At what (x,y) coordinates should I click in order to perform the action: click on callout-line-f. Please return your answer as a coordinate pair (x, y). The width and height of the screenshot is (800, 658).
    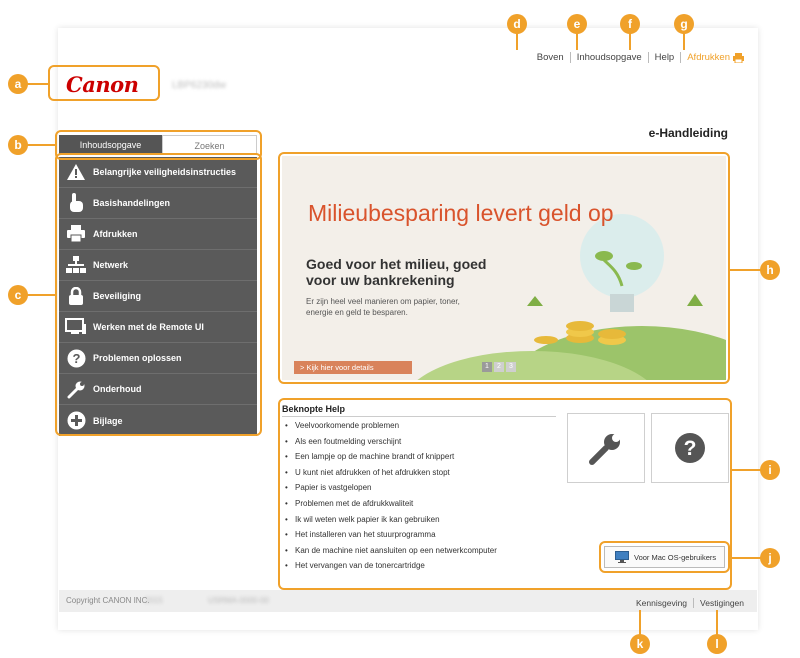
    Looking at the image, I should click on (630, 41).